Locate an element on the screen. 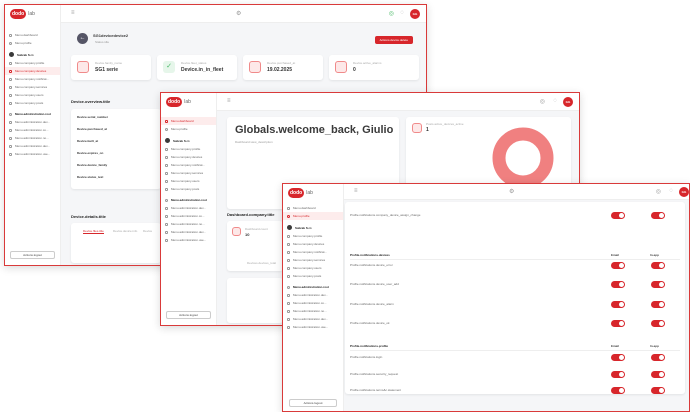  toggle-device-alarm-inapp is located at coordinates (658, 304).